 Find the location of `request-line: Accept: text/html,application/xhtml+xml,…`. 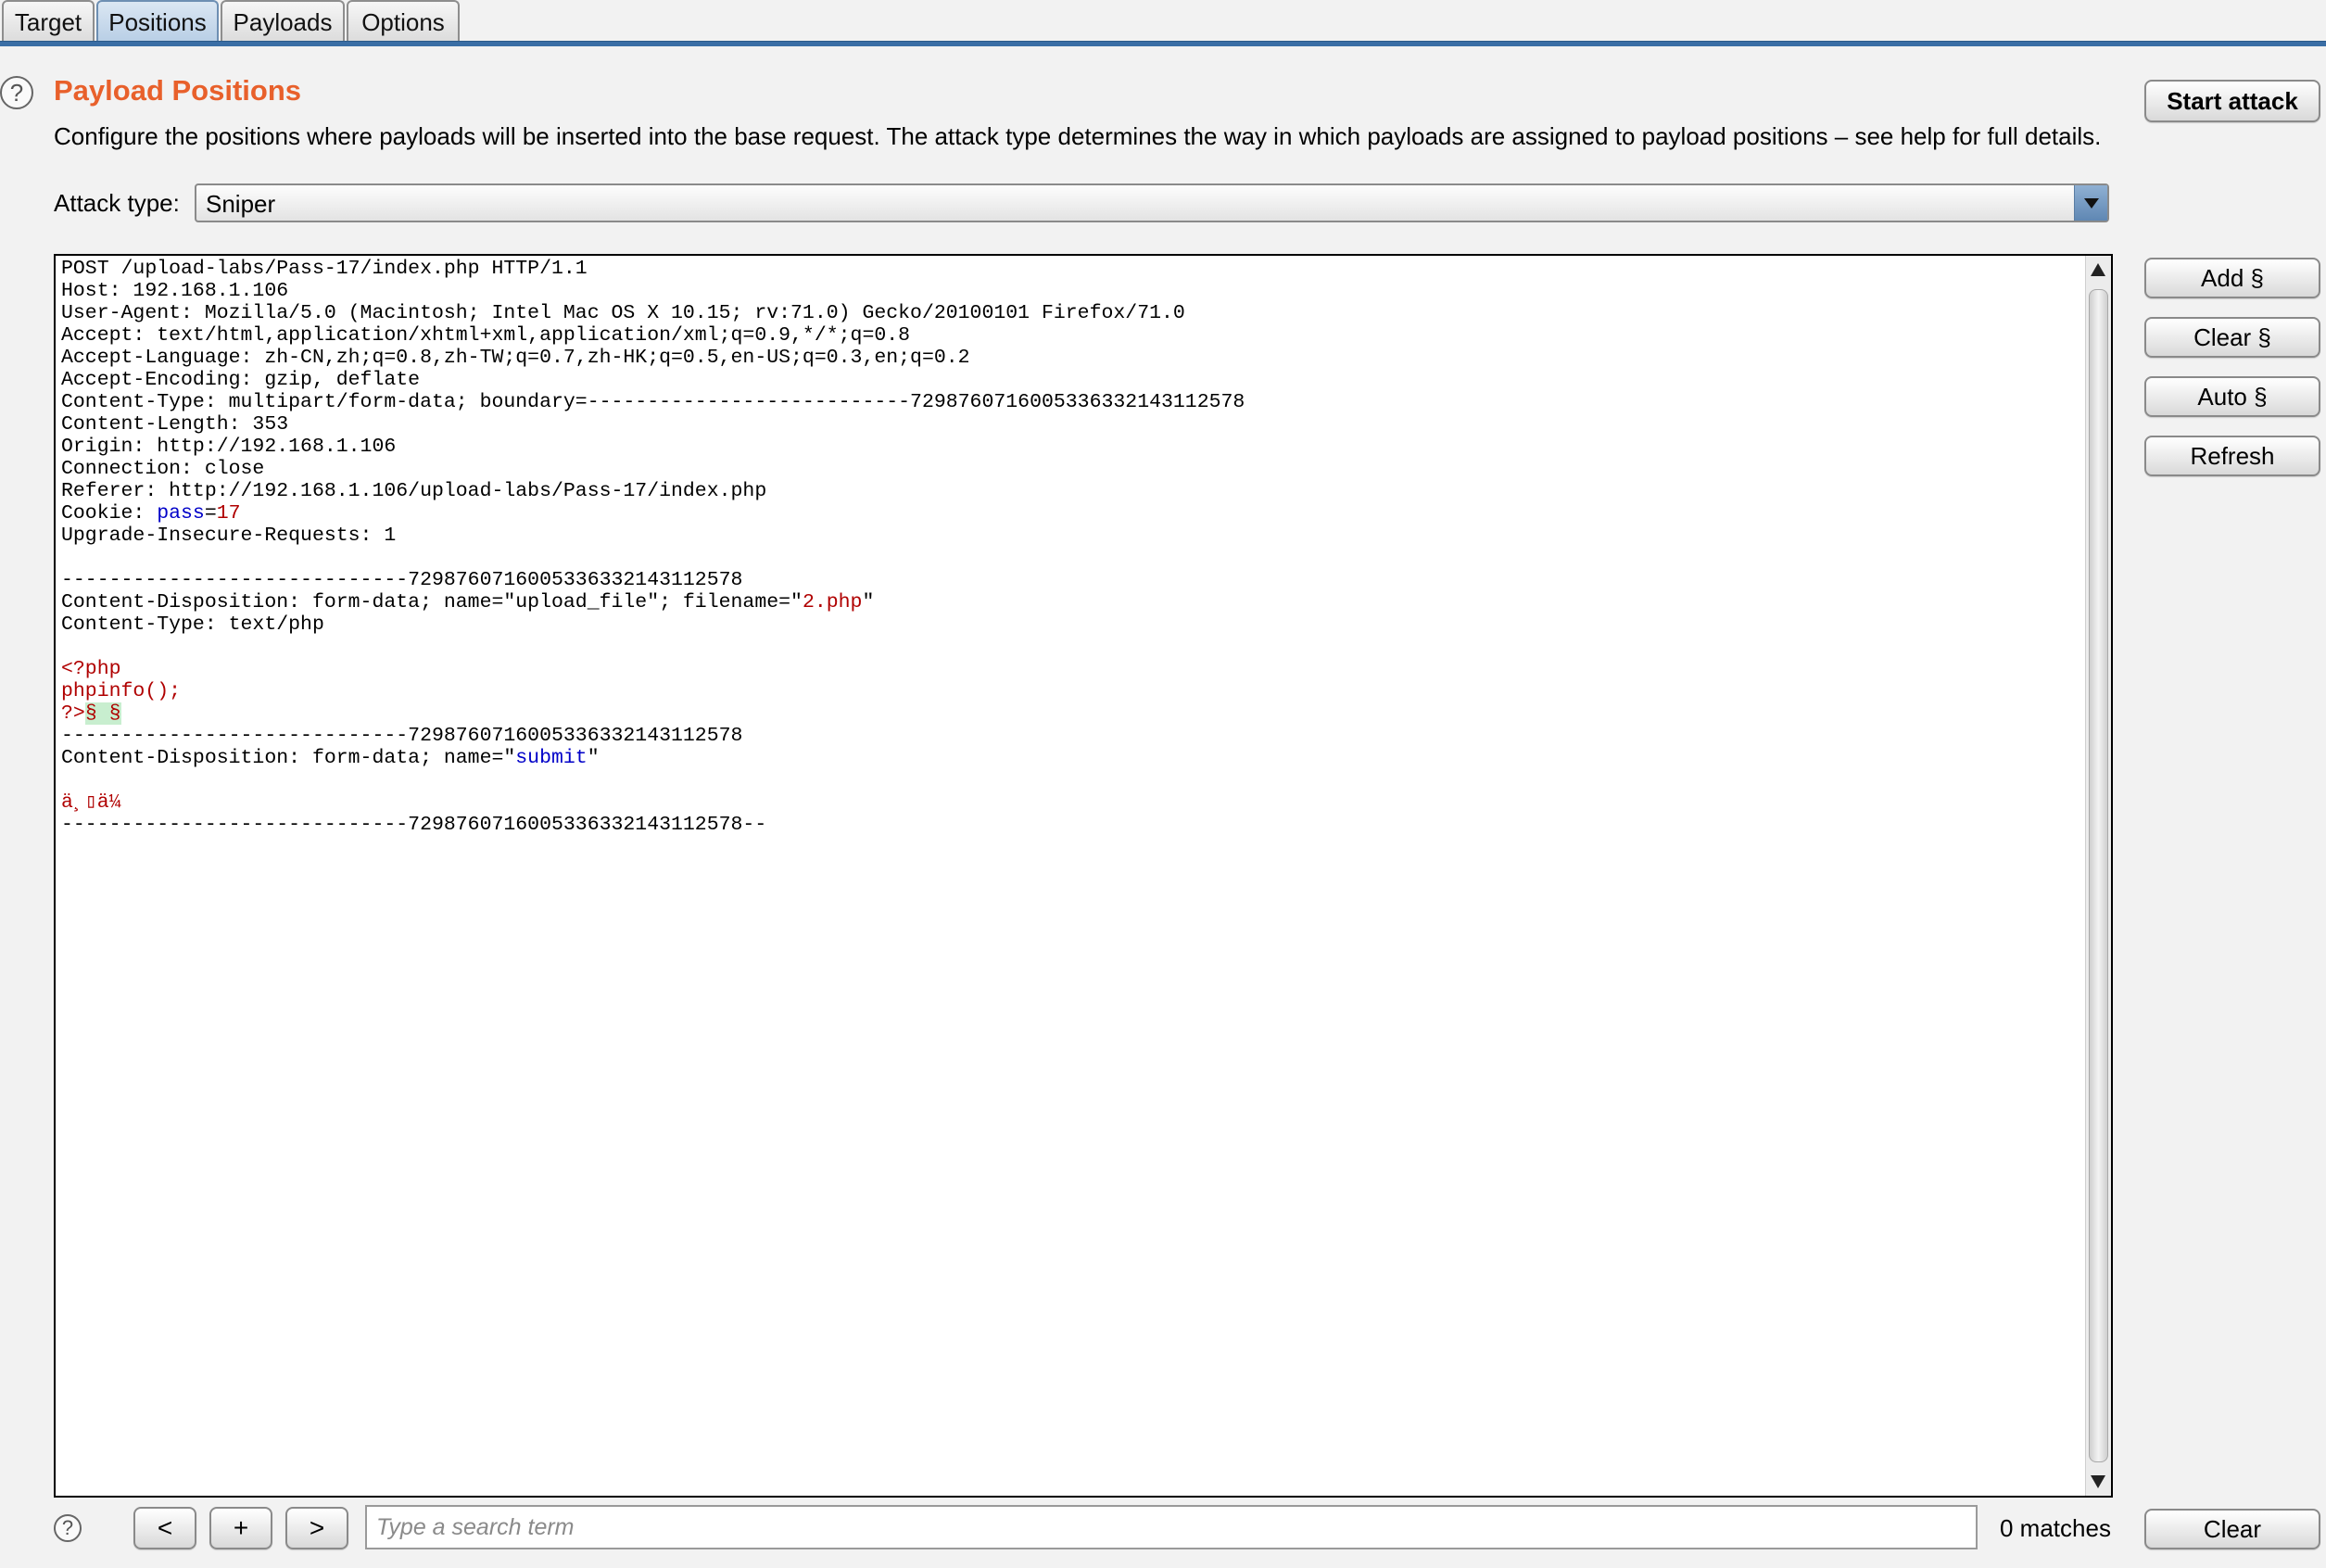

request-line: Accept: text/html,application/xhtml+xml,… is located at coordinates (486, 335).